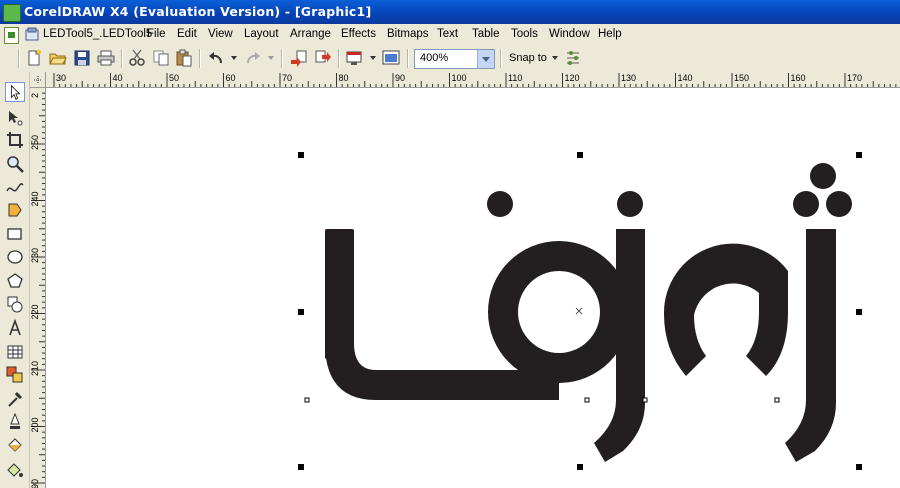 The height and width of the screenshot is (488, 900). Describe the element at coordinates (301, 467) in the screenshot. I see `selection-handle-bl` at that location.